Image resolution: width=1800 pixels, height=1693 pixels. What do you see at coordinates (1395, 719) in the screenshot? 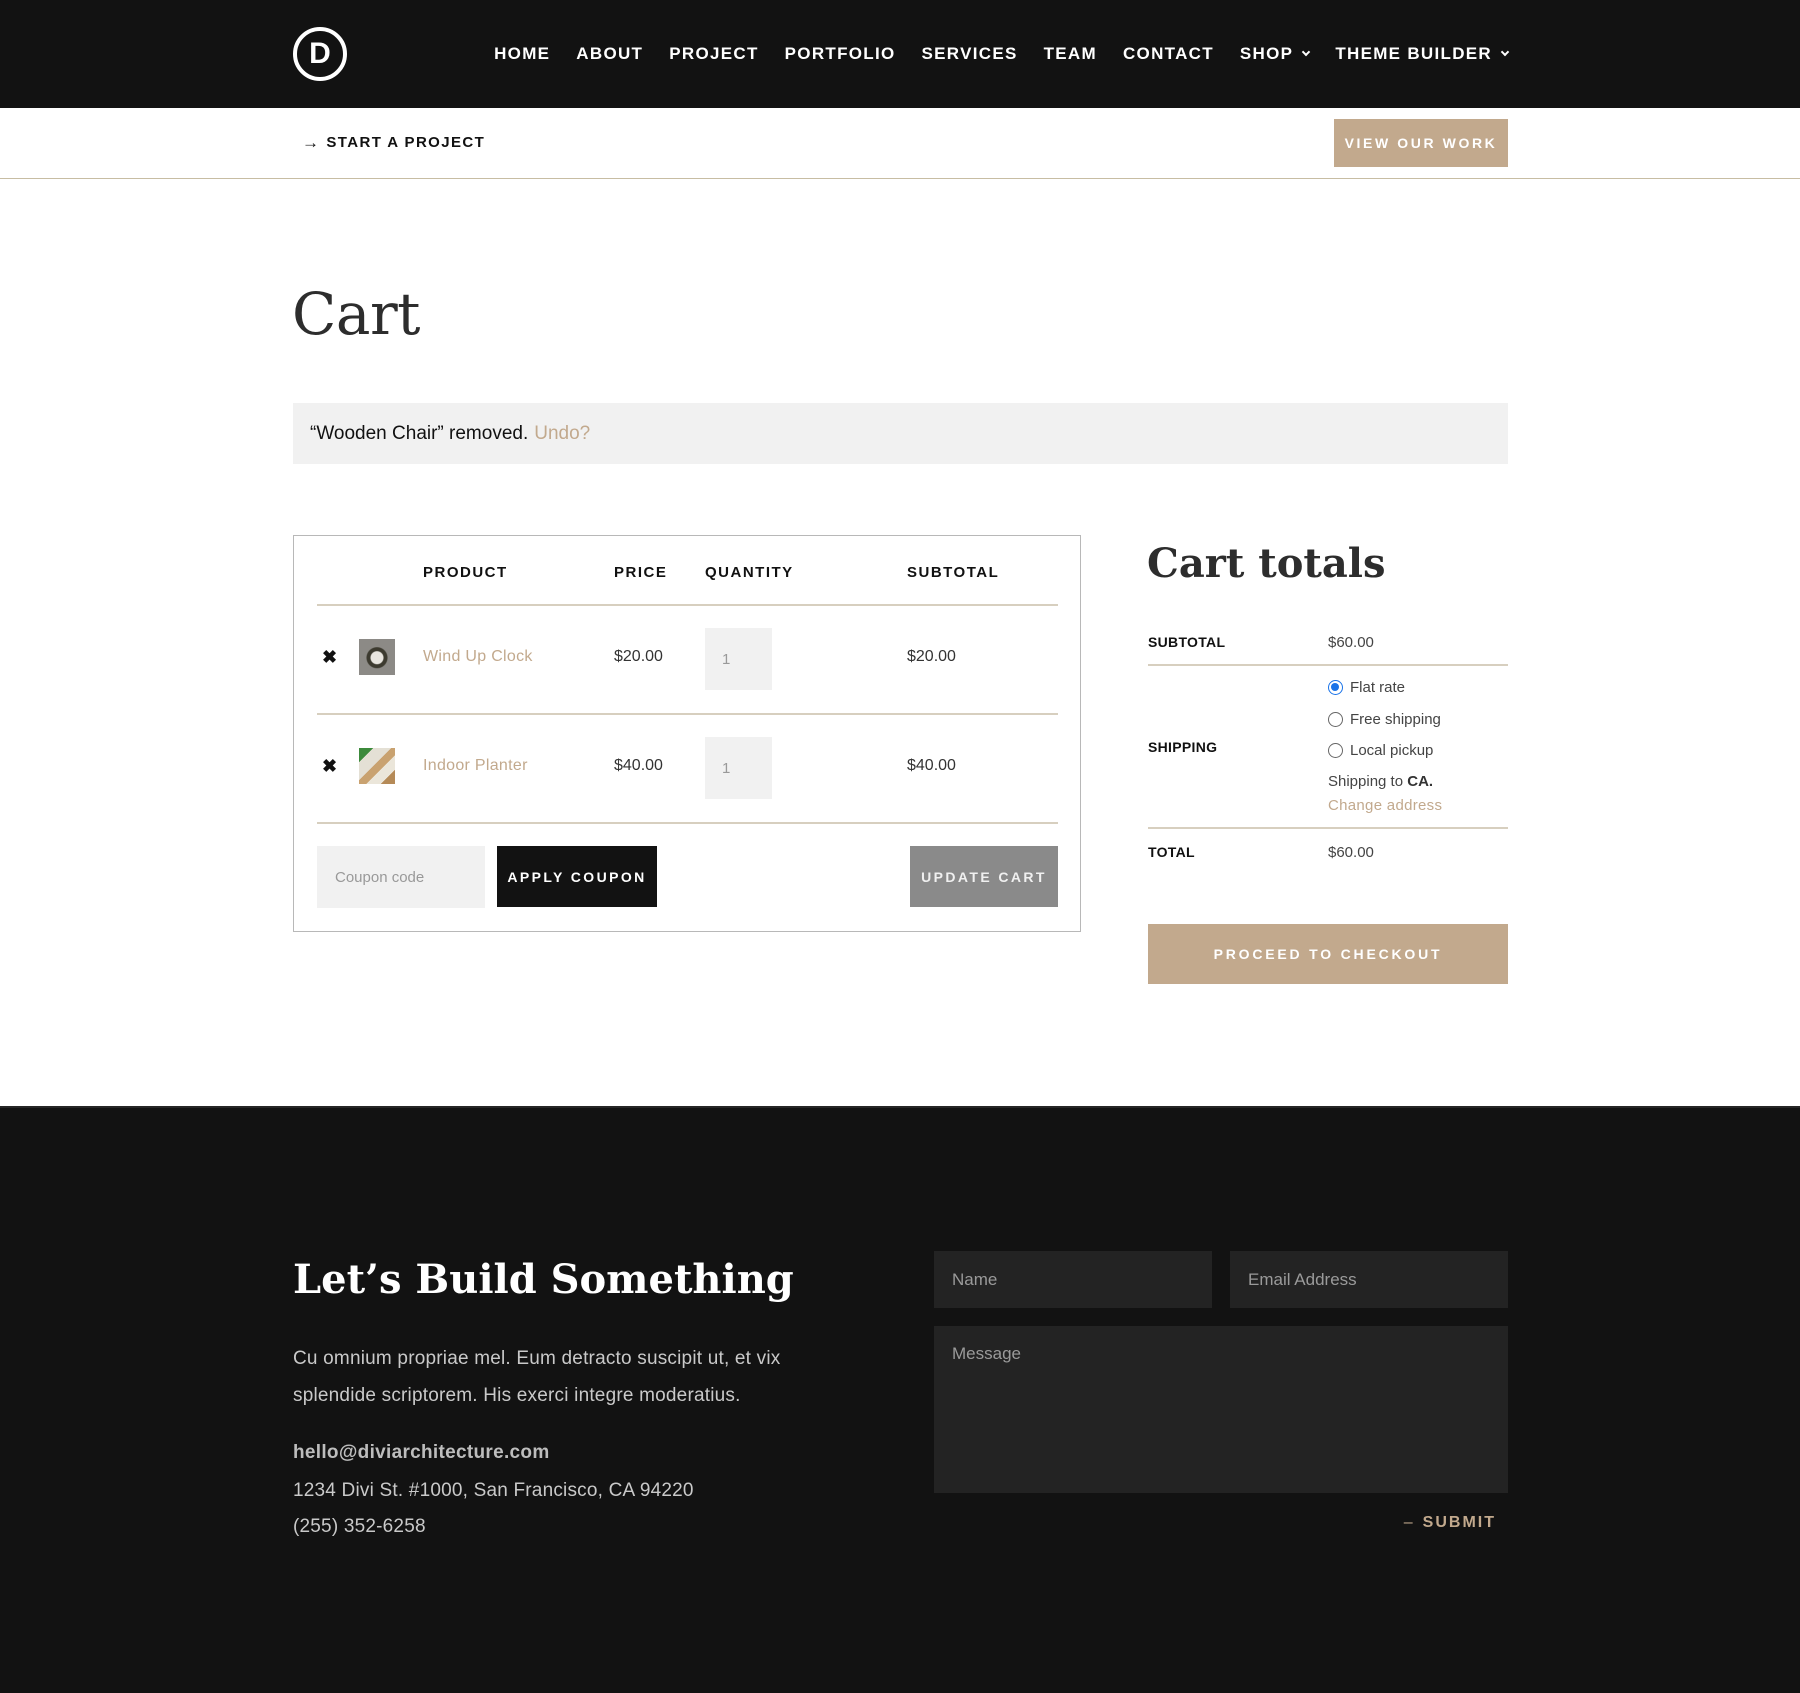
I see `shipping-option-label: Free shipping` at bounding box center [1395, 719].